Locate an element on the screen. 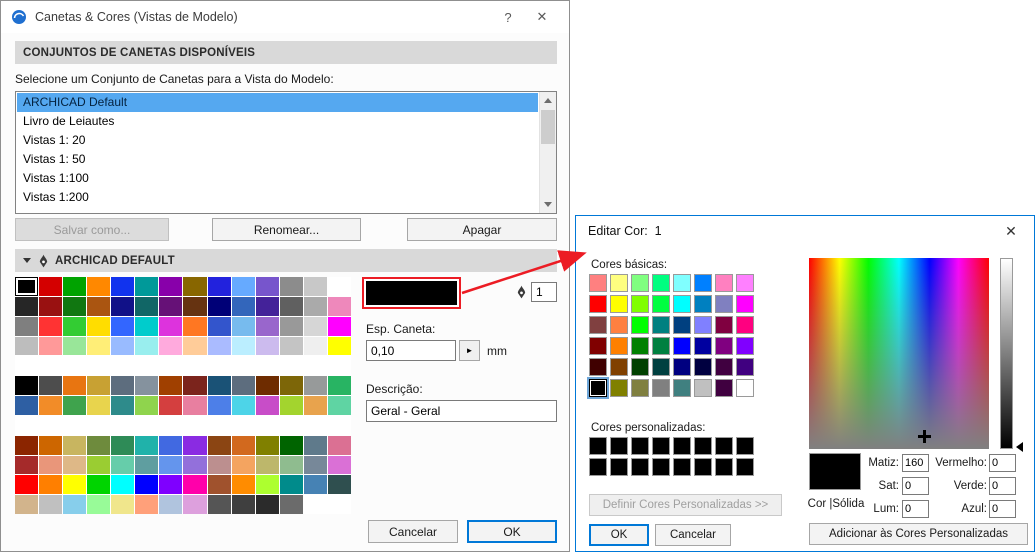  red-input is located at coordinates (1002, 463).